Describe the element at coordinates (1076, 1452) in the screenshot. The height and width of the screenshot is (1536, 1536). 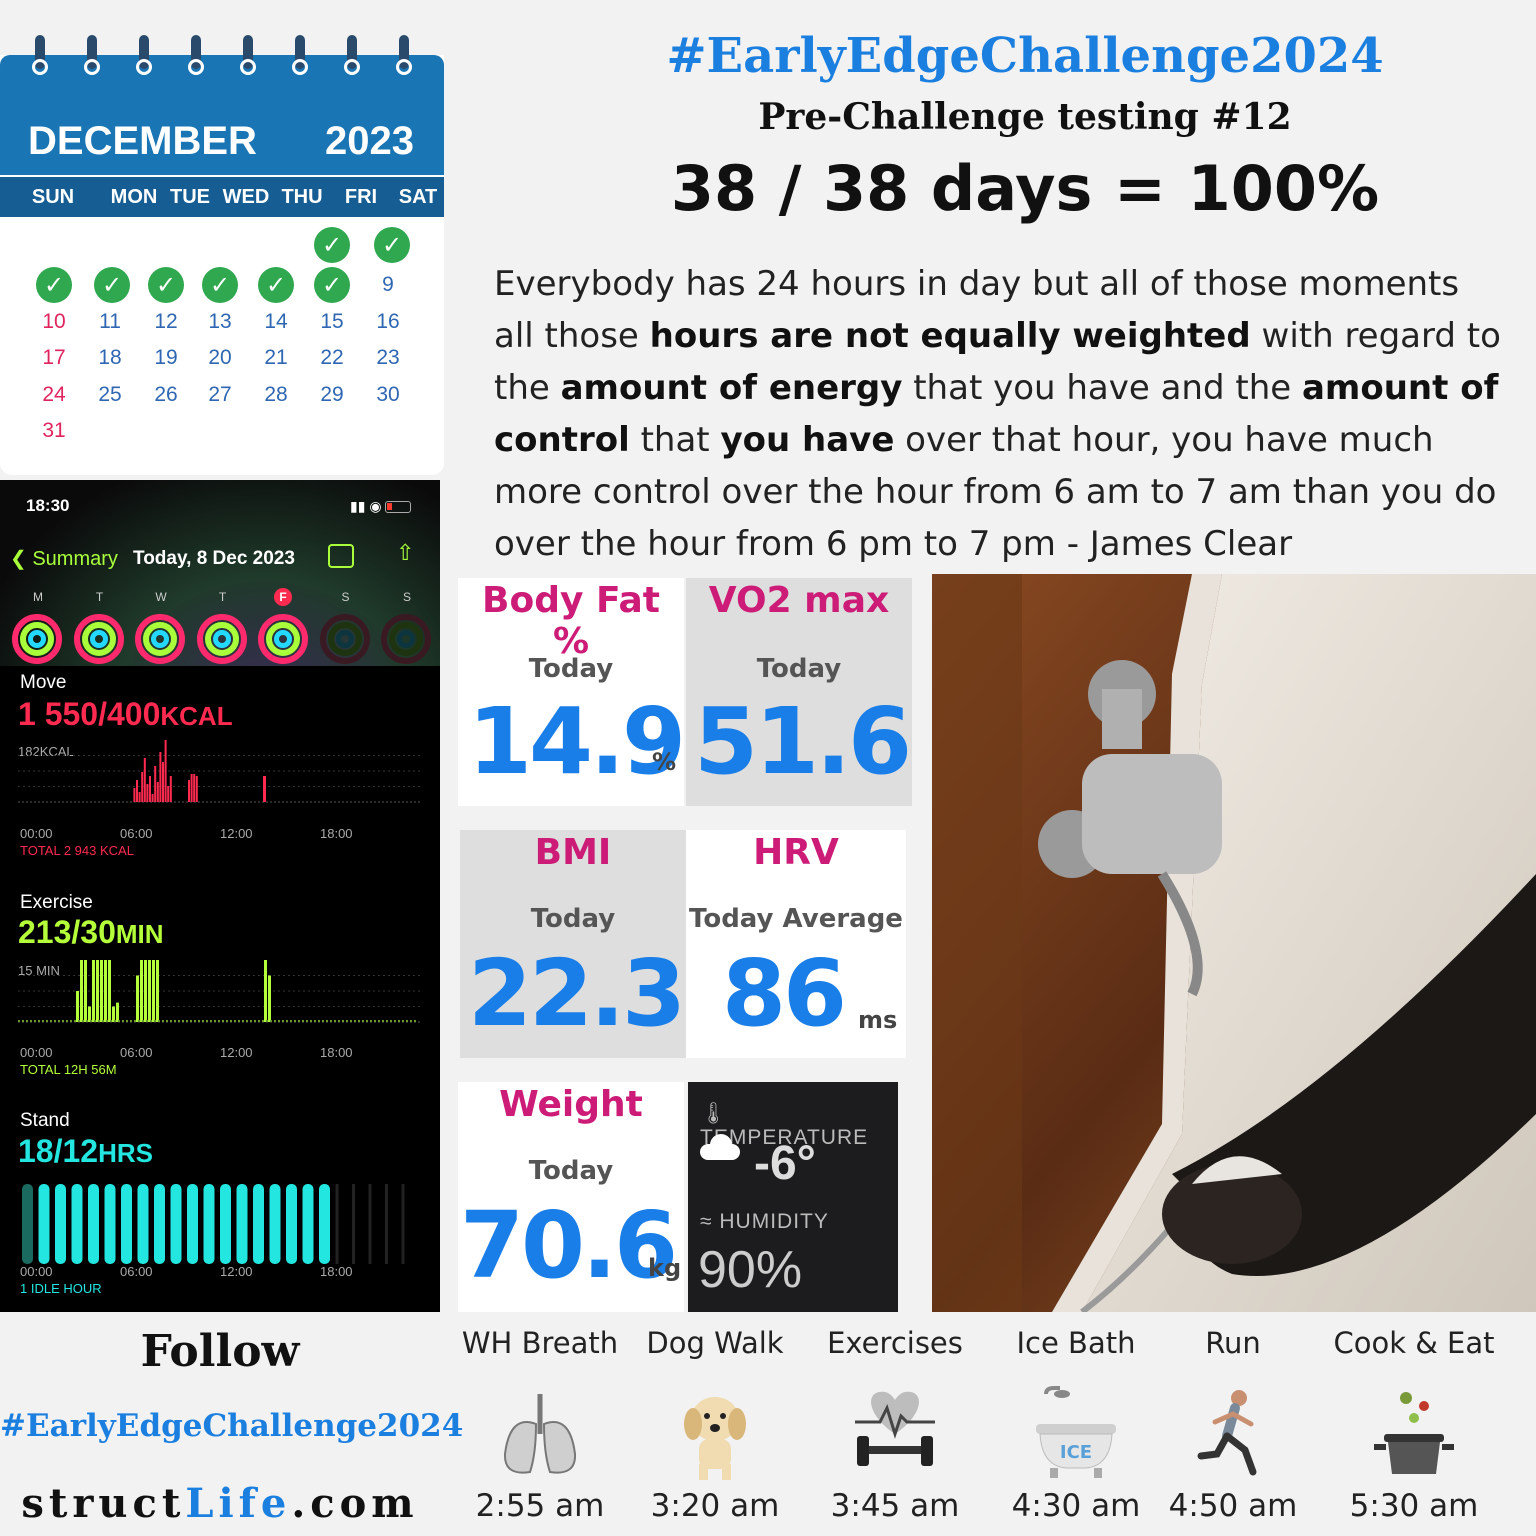
I see `svg-text: ICE` at that location.